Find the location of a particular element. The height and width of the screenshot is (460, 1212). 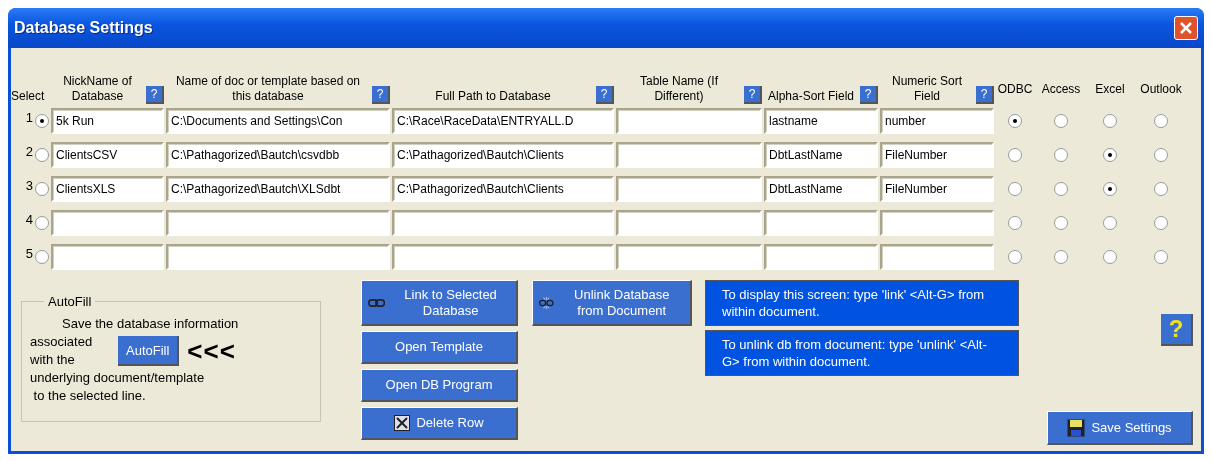

column-header: Alpha-Sort Field is located at coordinates (810, 96).